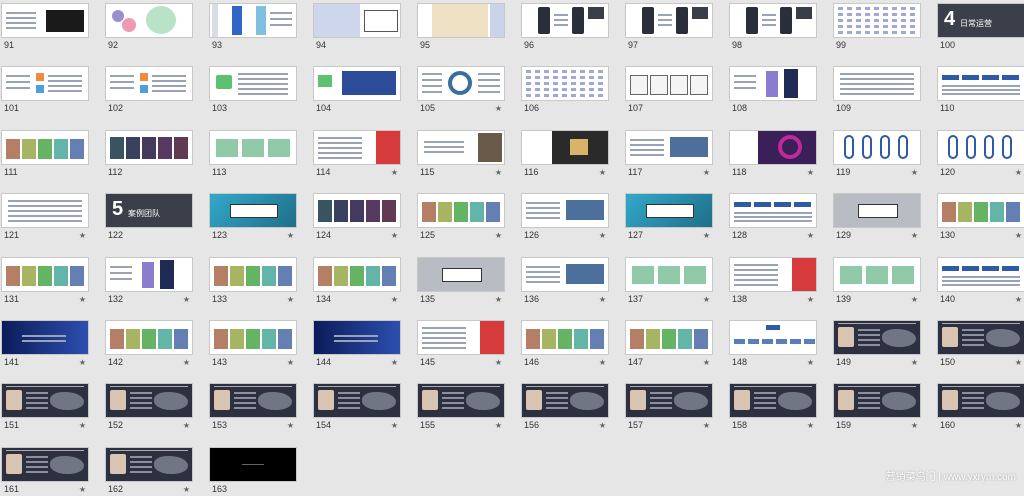  I want to click on slide-thumbnail: 113, so click(253, 154).